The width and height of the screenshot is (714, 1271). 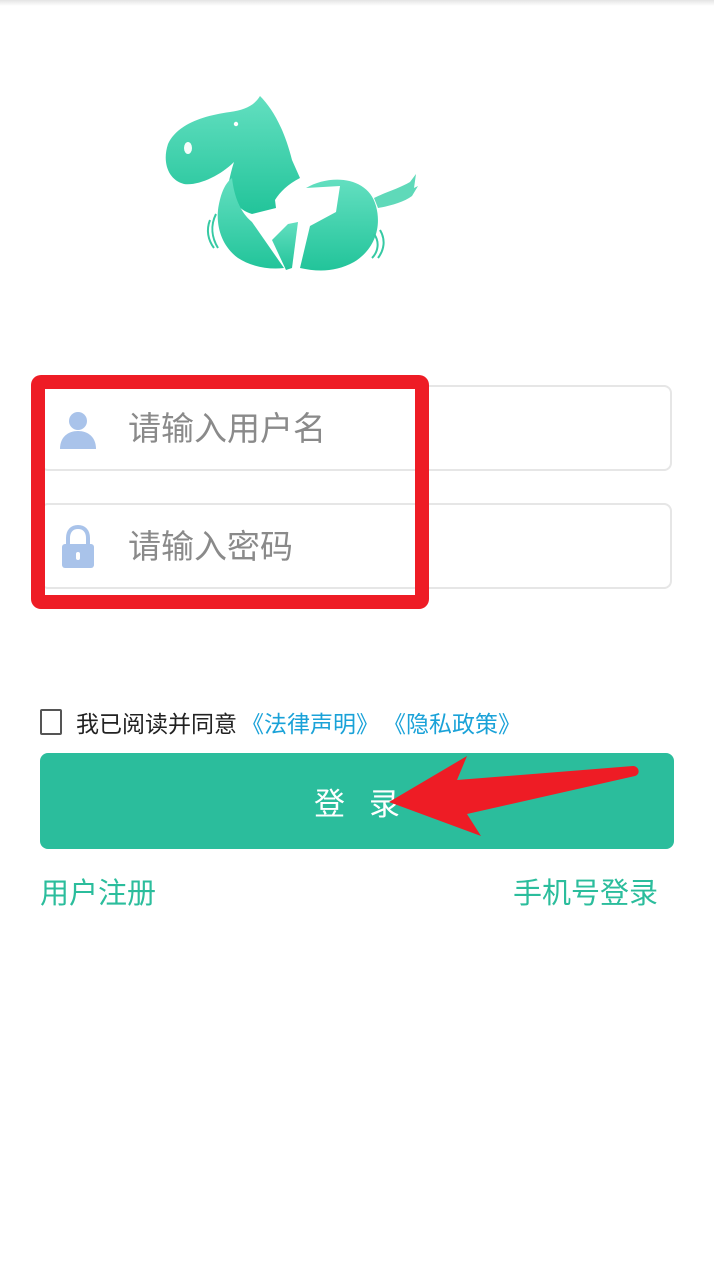 What do you see at coordinates (310, 722) in the screenshot?
I see `legal-statement-link: 《法律声明》` at bounding box center [310, 722].